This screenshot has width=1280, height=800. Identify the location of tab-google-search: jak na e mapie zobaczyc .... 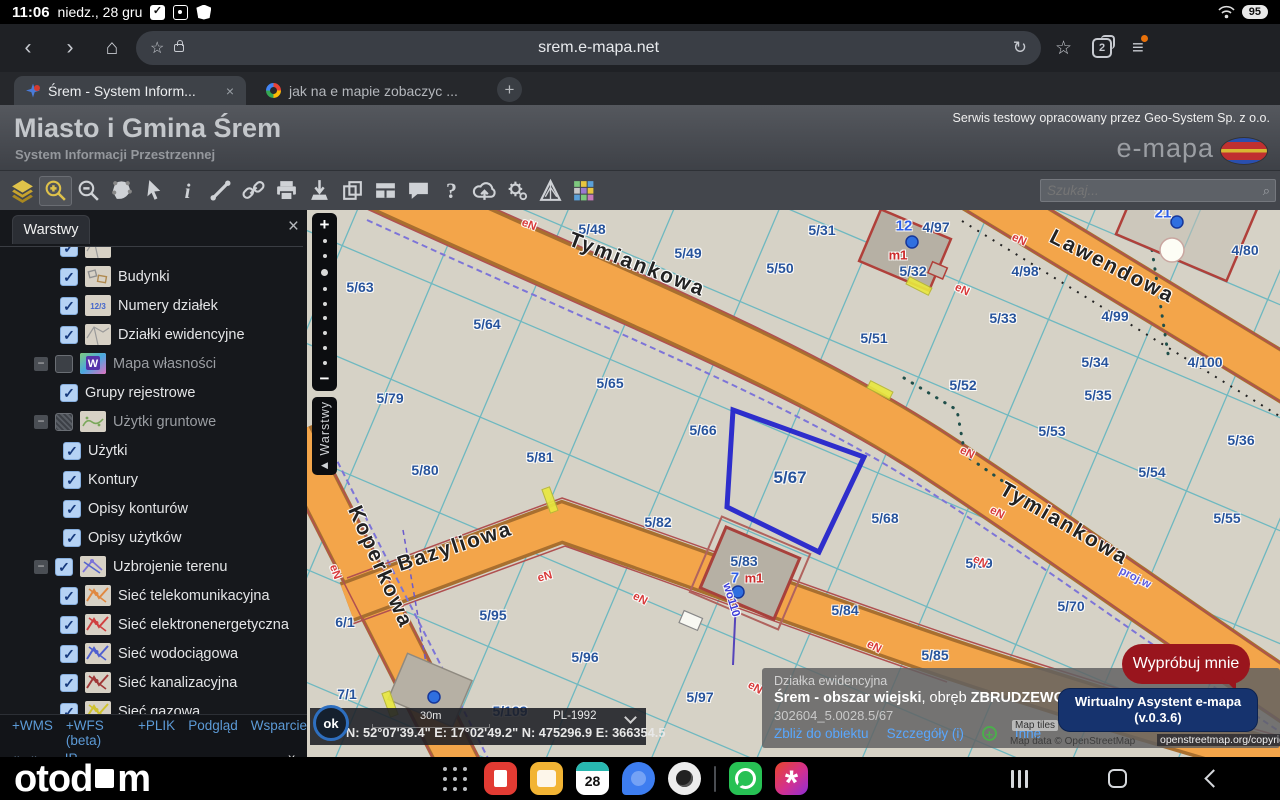
(371, 90).